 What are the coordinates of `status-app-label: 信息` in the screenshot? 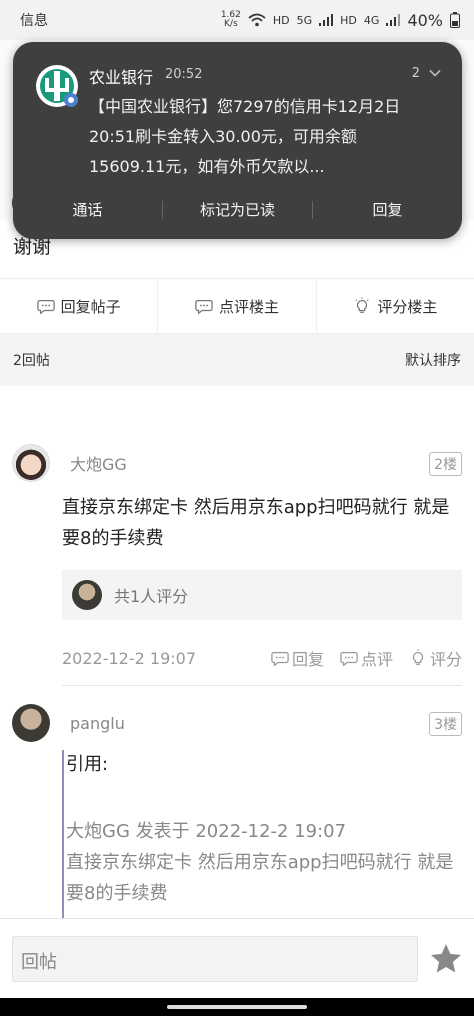 It's located at (34, 21).